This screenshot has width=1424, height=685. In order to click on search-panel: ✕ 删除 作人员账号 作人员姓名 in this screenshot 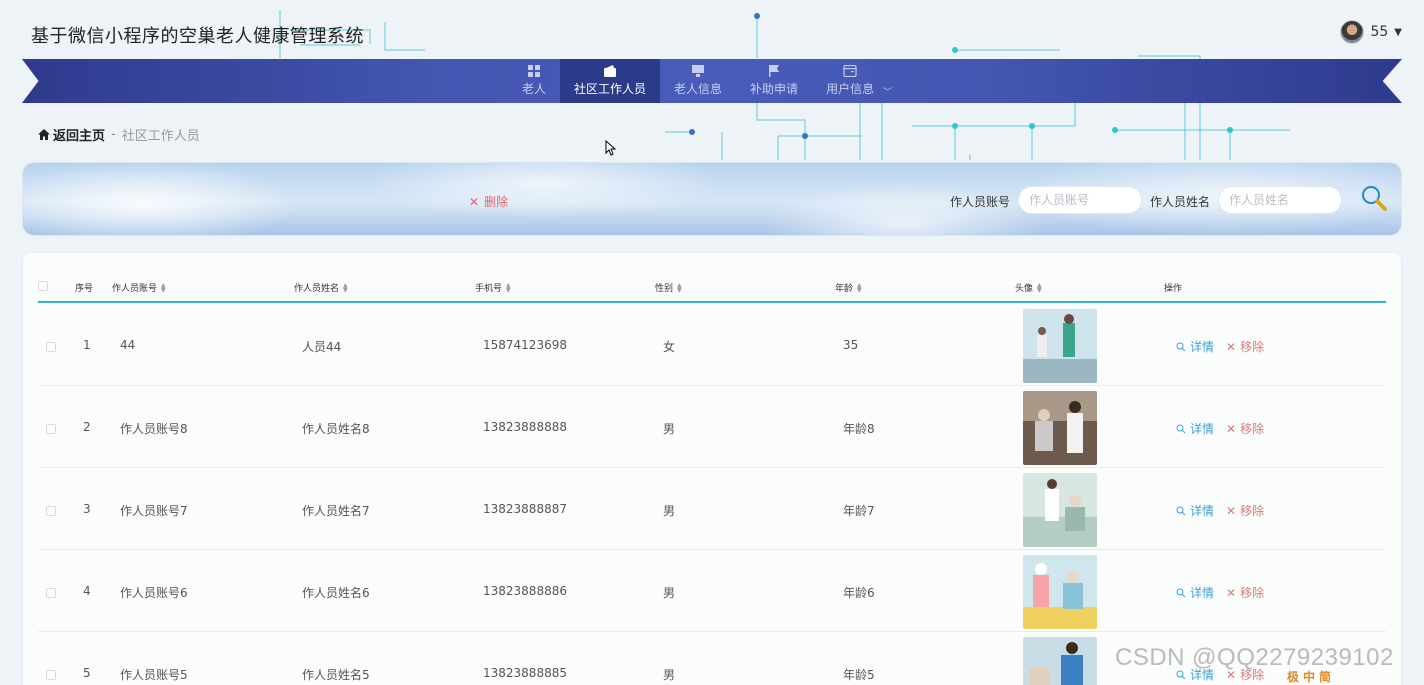, I will do `click(712, 199)`.